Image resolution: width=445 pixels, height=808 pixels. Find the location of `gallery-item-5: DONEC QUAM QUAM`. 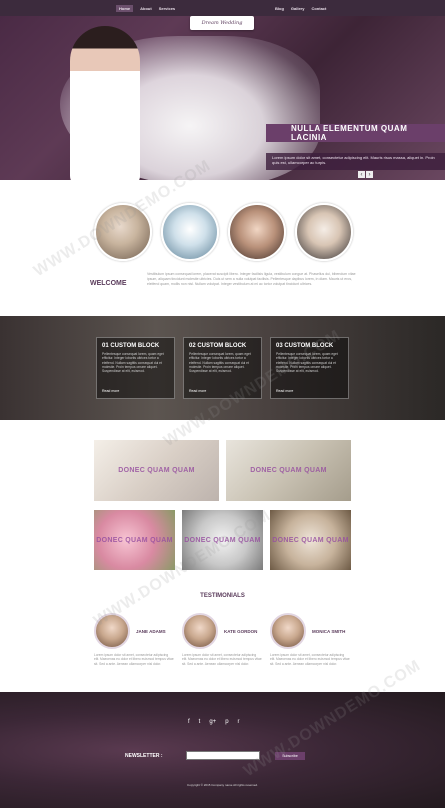

gallery-item-5: DONEC QUAM QUAM is located at coordinates (310, 540).